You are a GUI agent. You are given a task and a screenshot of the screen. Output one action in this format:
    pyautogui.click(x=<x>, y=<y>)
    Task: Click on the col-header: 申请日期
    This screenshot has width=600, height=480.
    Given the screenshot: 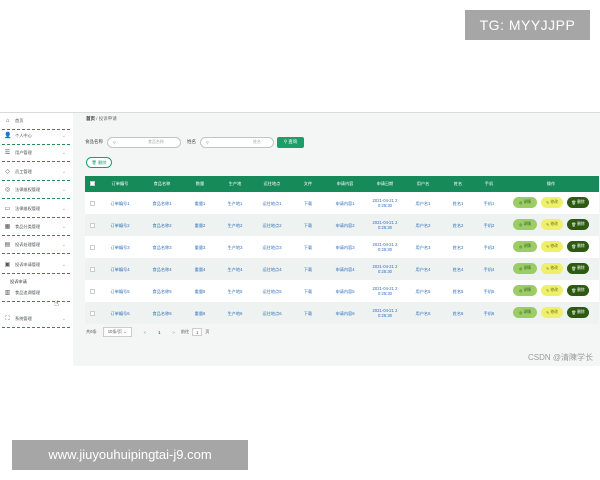 What is the action you would take?
    pyautogui.click(x=385, y=184)
    